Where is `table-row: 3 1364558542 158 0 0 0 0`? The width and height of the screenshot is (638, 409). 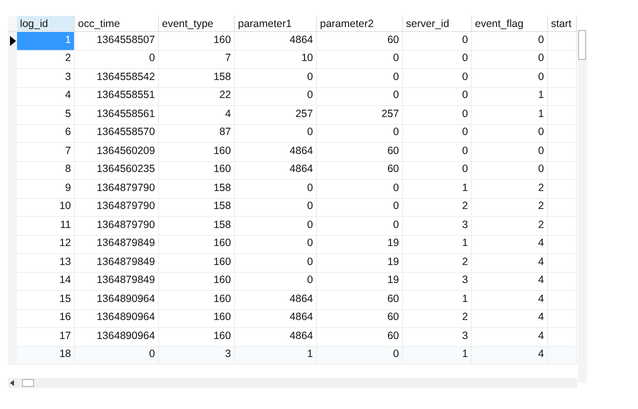 table-row: 3 1364558542 158 0 0 0 0 is located at coordinates (292, 78).